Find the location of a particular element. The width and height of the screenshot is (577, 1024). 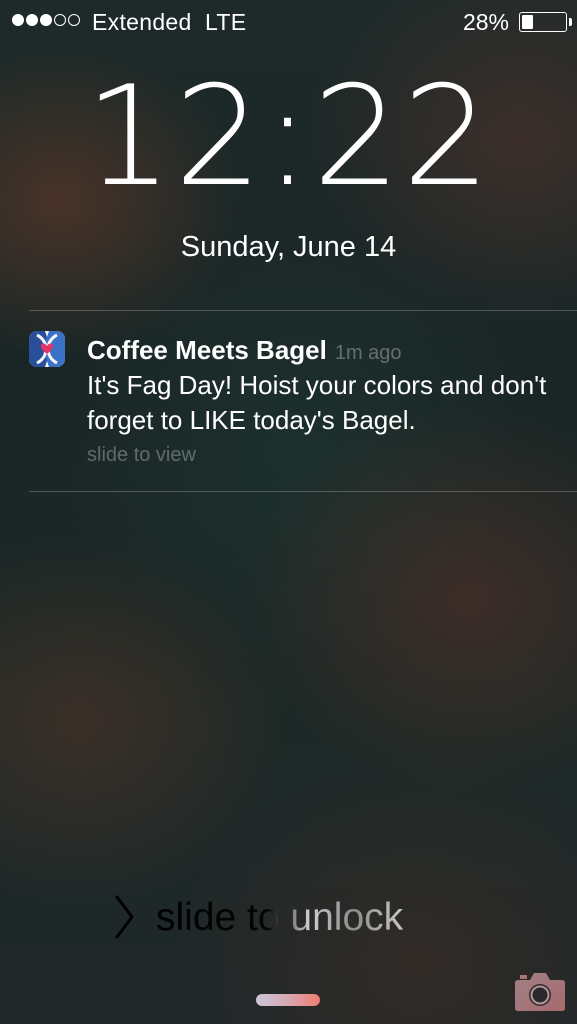

signal-strength-icon is located at coordinates (46, 20).